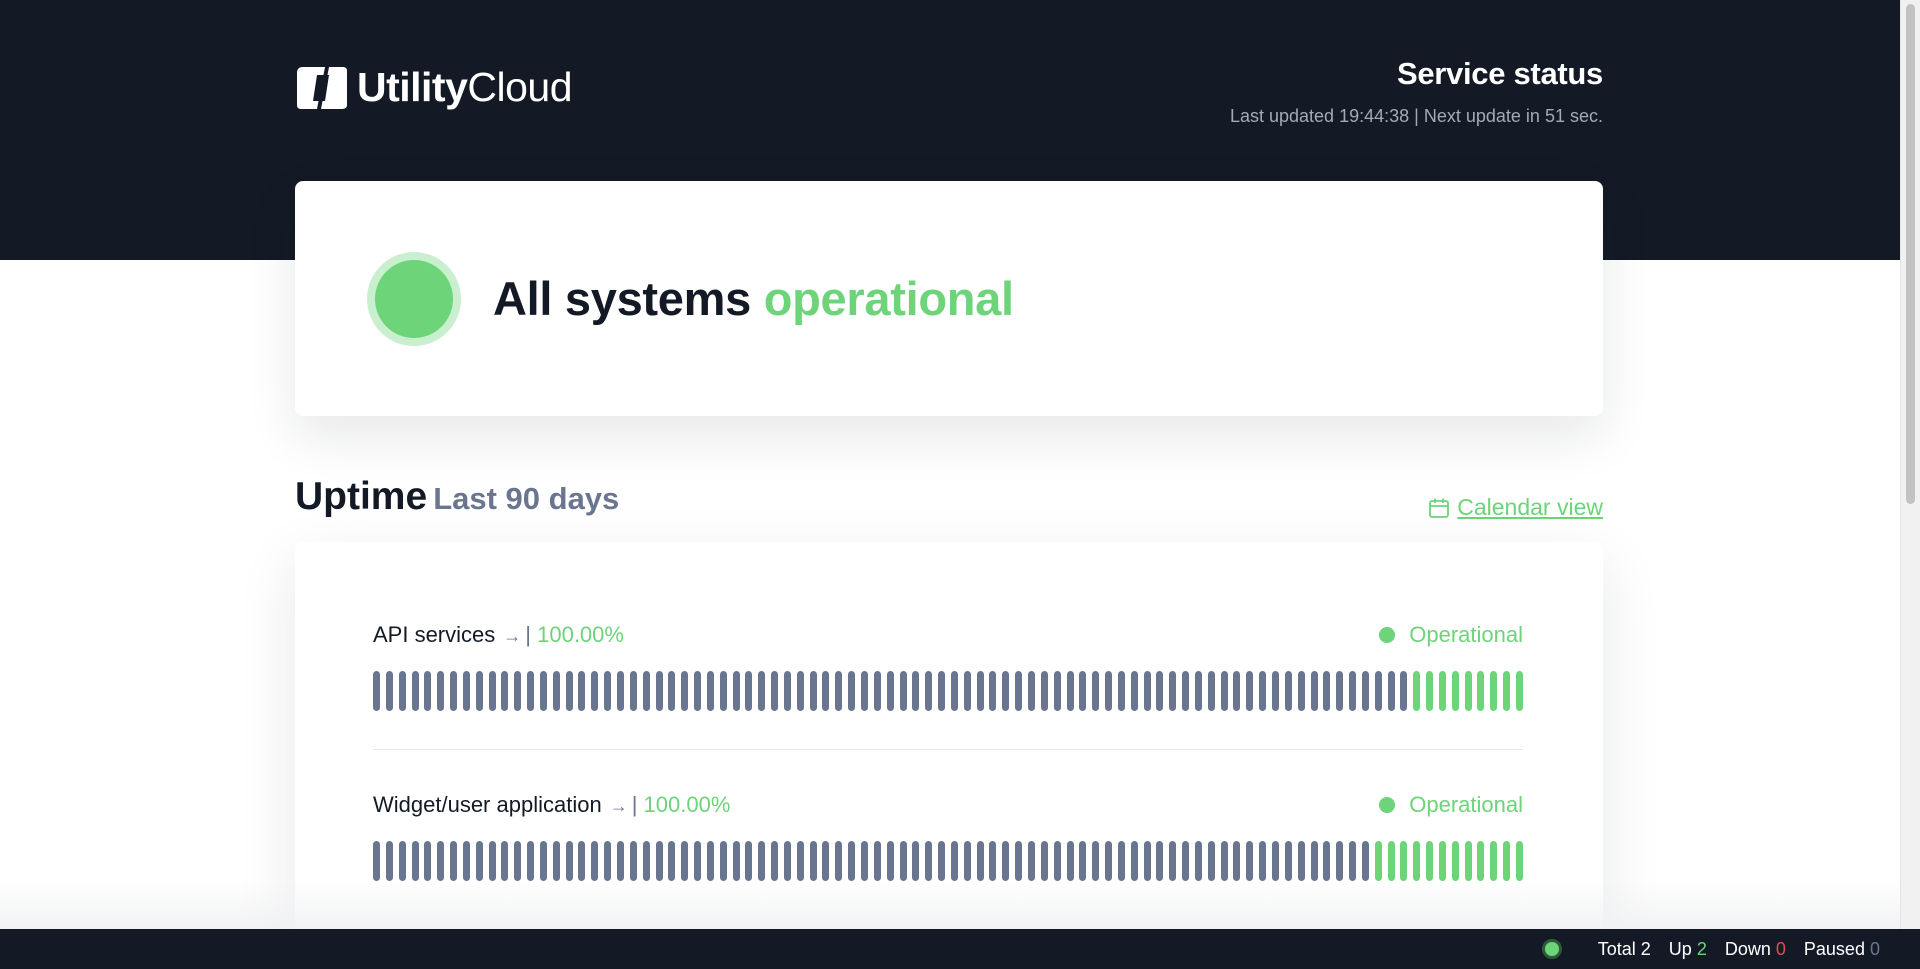  I want to click on monitor-title: Widget/user application → | 100.00%, so click(551, 805).